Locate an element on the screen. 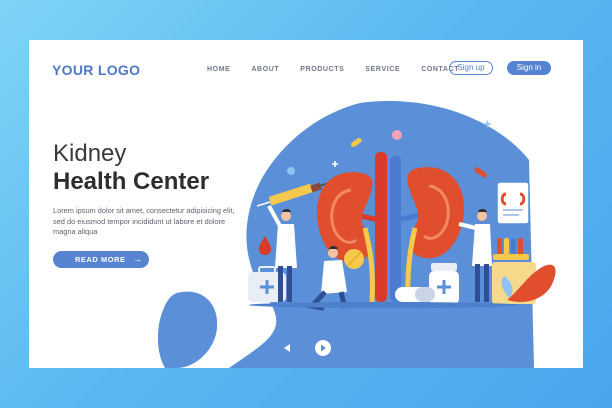  clipboard-icon is located at coordinates (513, 203).